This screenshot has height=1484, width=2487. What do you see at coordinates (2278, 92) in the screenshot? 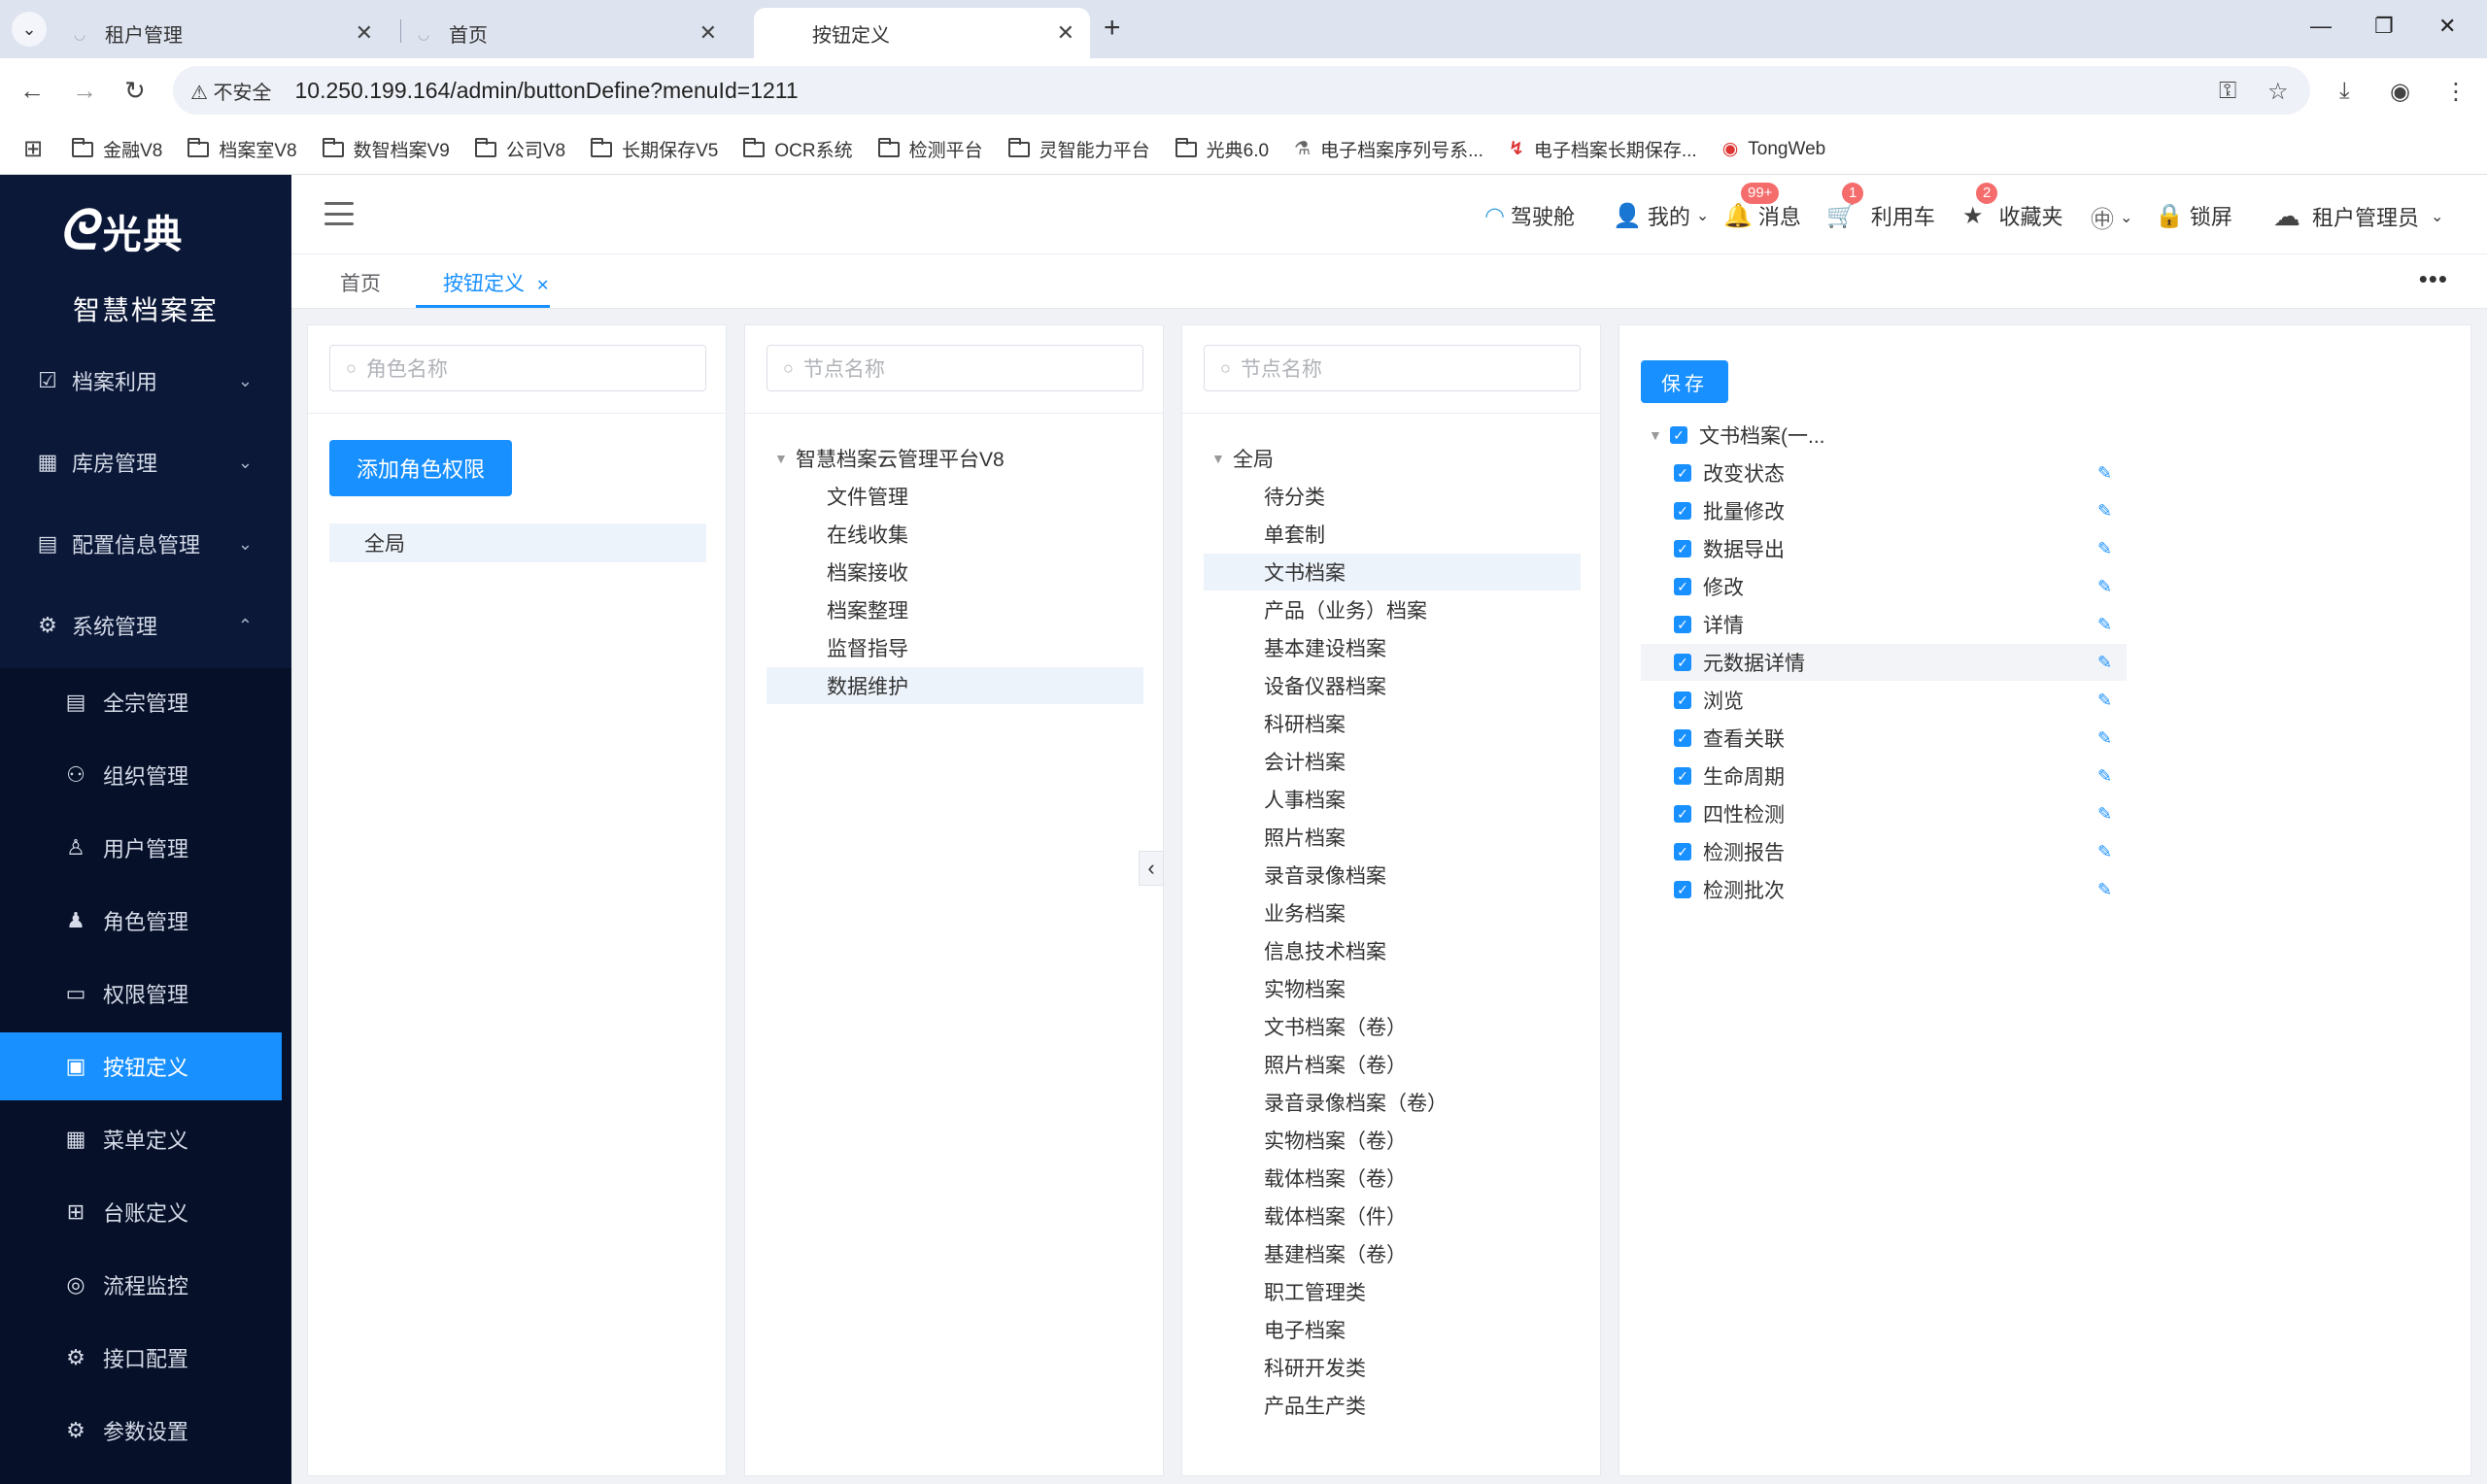
I see `bookmark-star-icon: ☆` at bounding box center [2278, 92].